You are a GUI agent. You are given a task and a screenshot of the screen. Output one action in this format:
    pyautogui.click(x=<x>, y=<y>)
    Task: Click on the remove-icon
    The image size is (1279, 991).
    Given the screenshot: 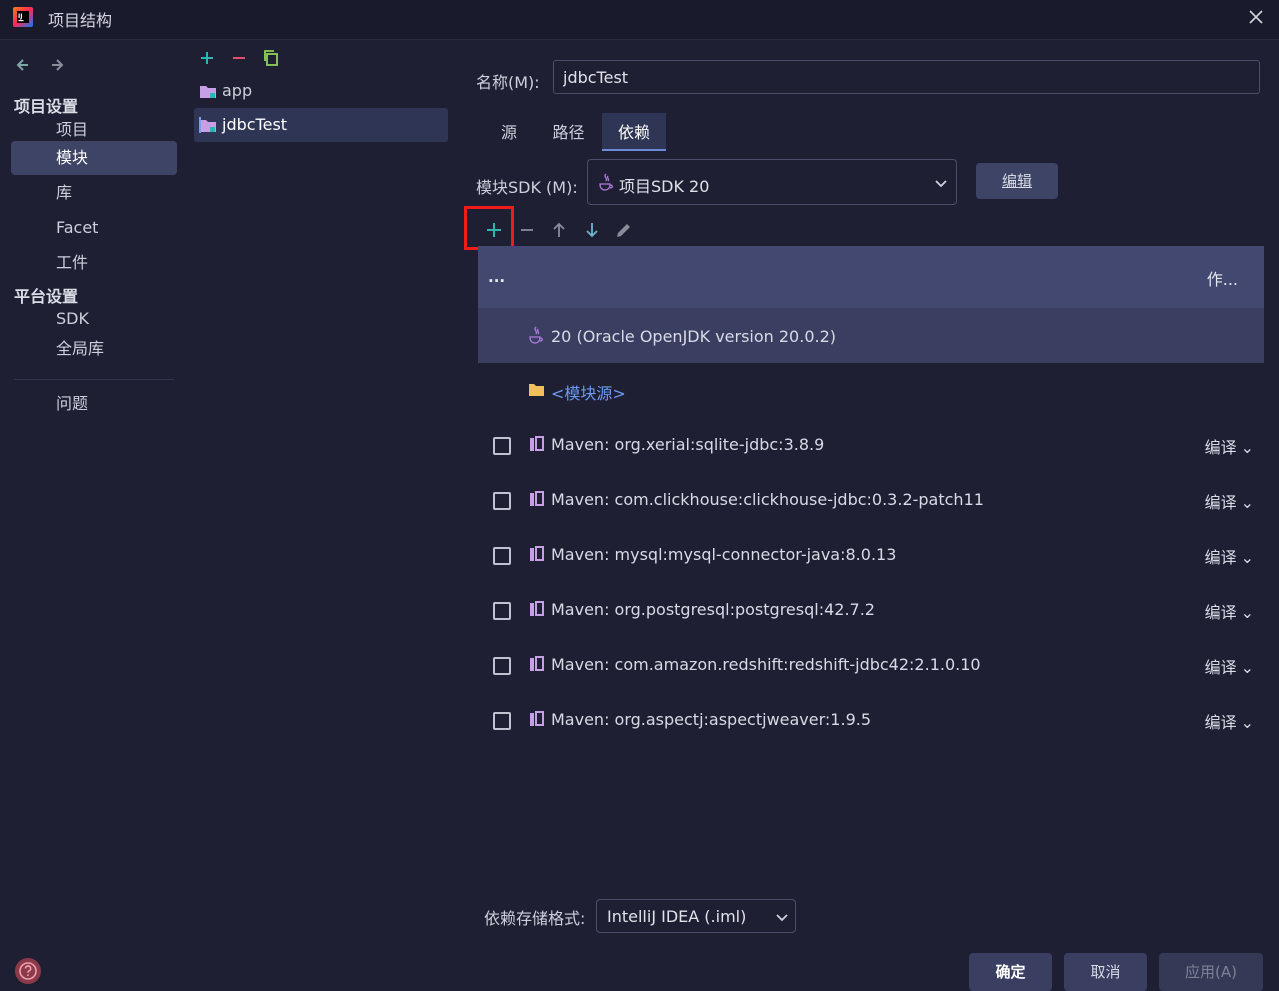 What is the action you would take?
    pyautogui.click(x=239, y=58)
    